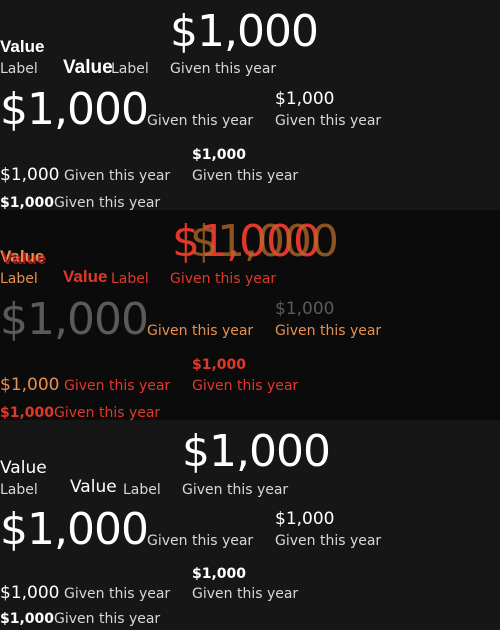 The width and height of the screenshot is (500, 630). Describe the element at coordinates (264, 241) in the screenshot. I see `stat-value-huge-shadow: $1,000` at that location.